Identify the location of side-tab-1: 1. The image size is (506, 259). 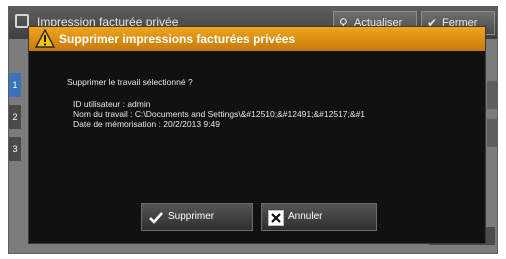
(15, 85).